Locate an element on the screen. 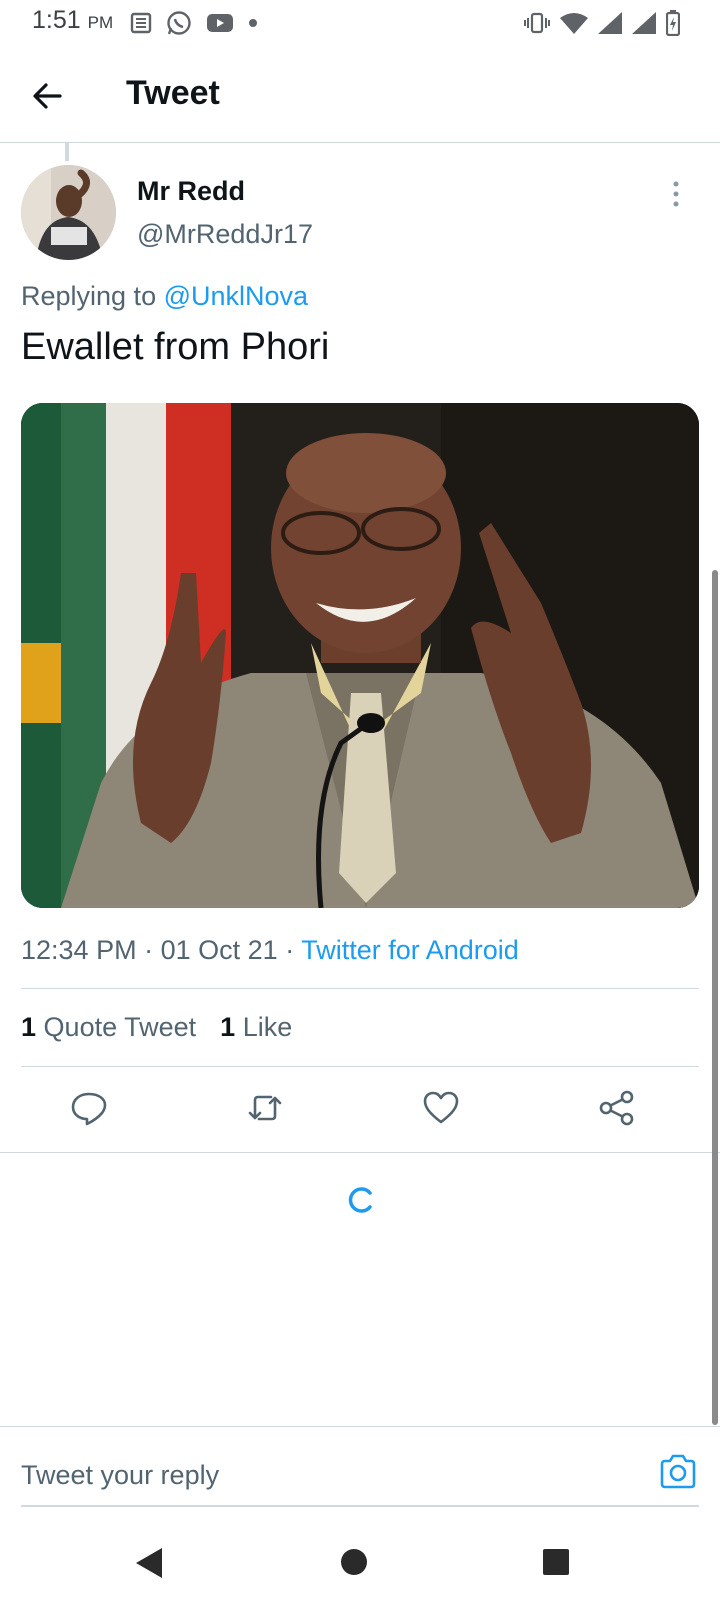  author-name: Mr Redd is located at coordinates (191, 191).